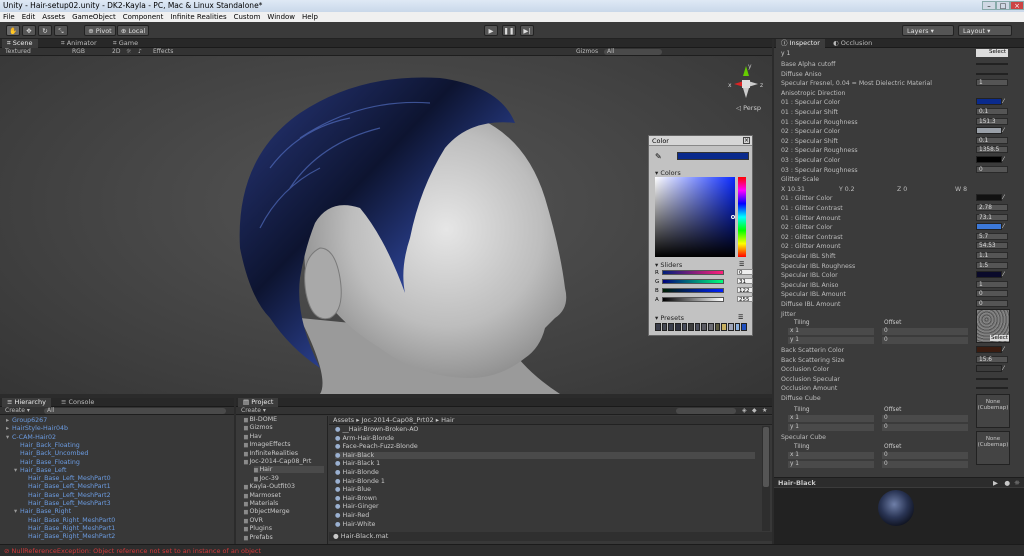 The height and width of the screenshot is (556, 1024). What do you see at coordinates (658, 156) in the screenshot?
I see `eyedropper-icon: ✎` at bounding box center [658, 156].